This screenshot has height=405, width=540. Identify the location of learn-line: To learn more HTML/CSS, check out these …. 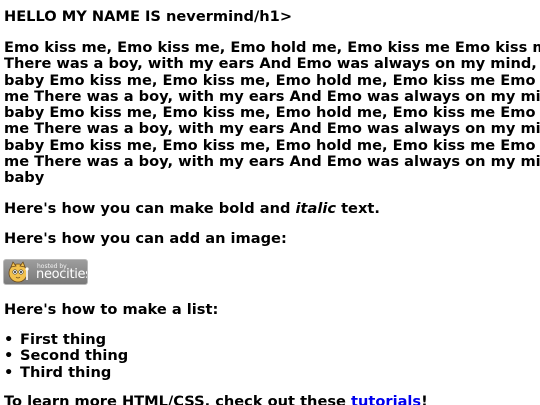
(216, 399).